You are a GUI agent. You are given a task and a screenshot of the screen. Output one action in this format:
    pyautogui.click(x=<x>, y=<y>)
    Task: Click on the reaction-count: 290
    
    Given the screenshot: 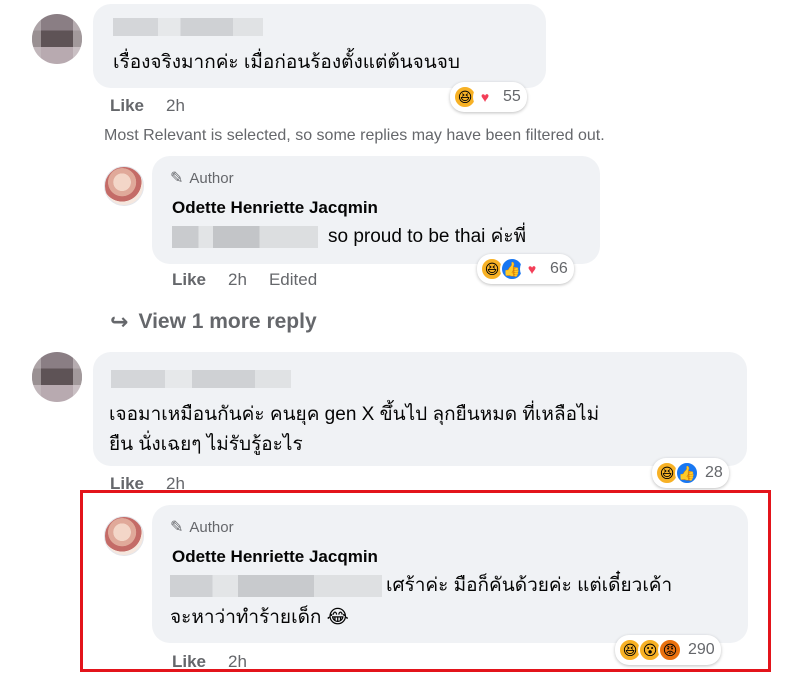 What is the action you would take?
    pyautogui.click(x=701, y=649)
    